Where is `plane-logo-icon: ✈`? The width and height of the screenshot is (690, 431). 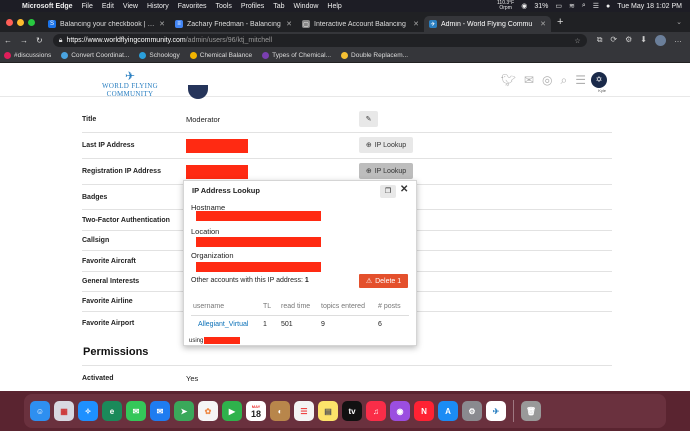 plane-logo-icon: ✈ is located at coordinates (130, 76).